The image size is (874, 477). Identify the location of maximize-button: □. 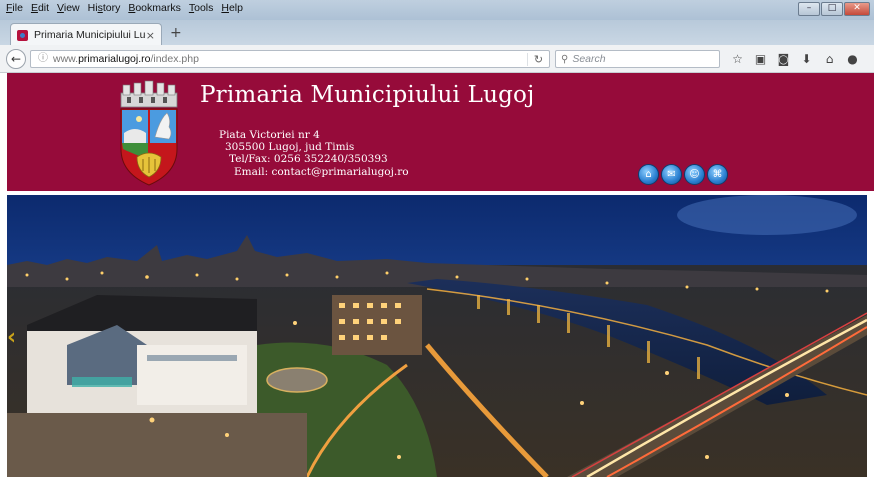
(832, 9).